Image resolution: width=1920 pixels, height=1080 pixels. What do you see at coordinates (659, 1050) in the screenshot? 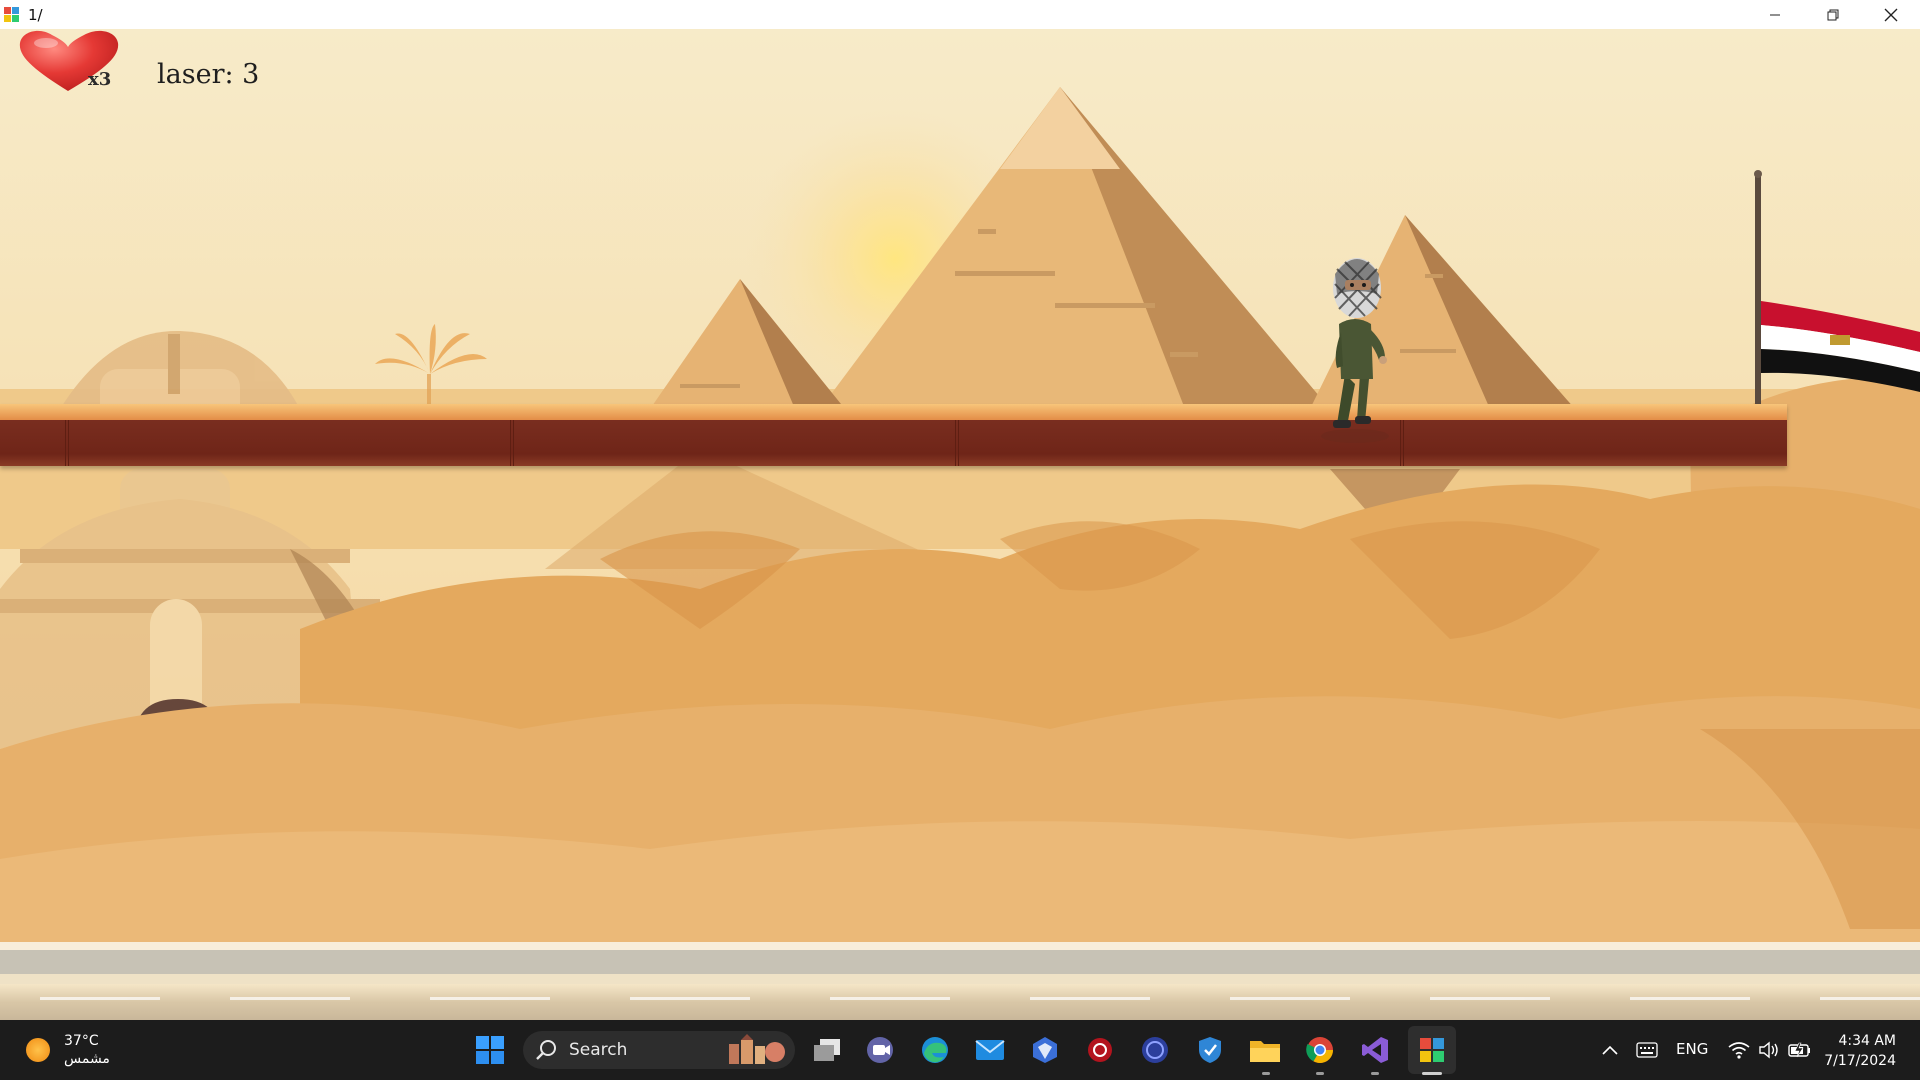
I see `search-input: Search` at bounding box center [659, 1050].